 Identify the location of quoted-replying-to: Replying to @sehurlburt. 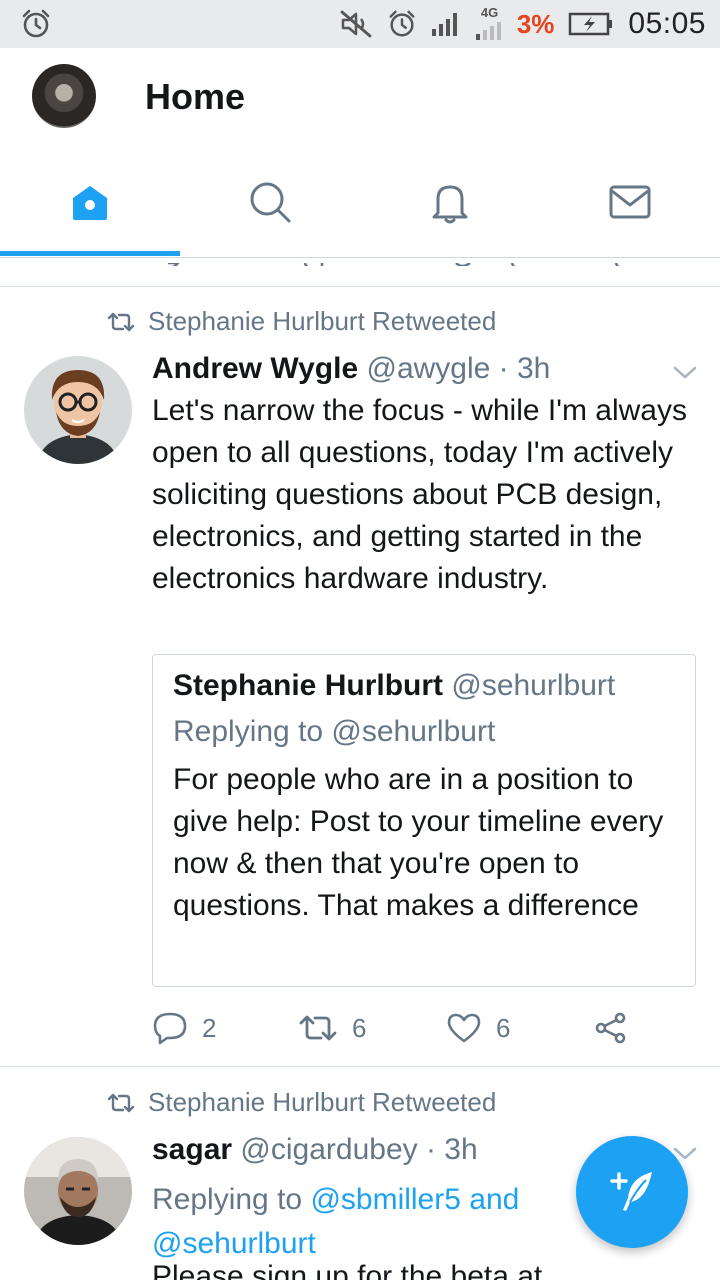
(334, 731).